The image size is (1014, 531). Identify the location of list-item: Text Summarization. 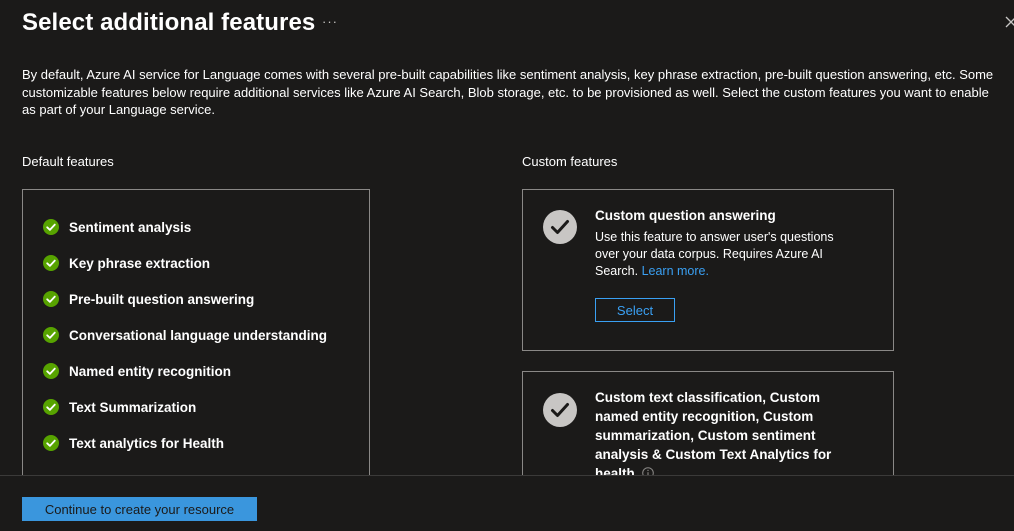
(185, 407).